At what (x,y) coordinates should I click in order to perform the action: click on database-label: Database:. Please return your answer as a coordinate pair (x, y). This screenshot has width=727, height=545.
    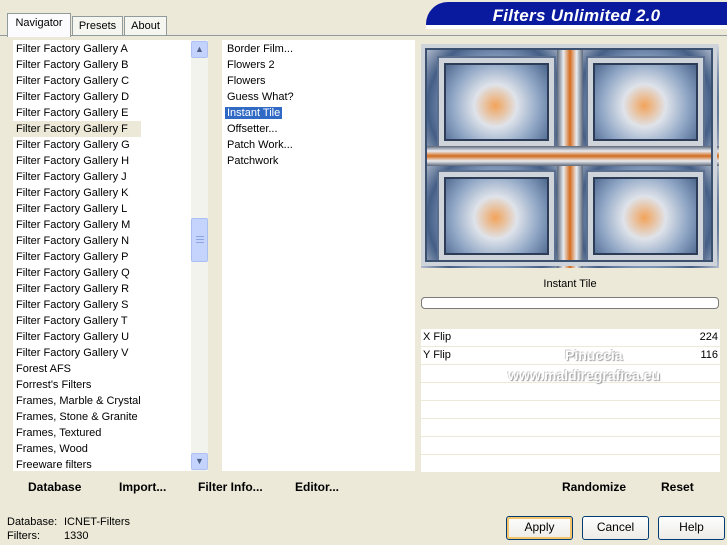
    Looking at the image, I should click on (32, 522).